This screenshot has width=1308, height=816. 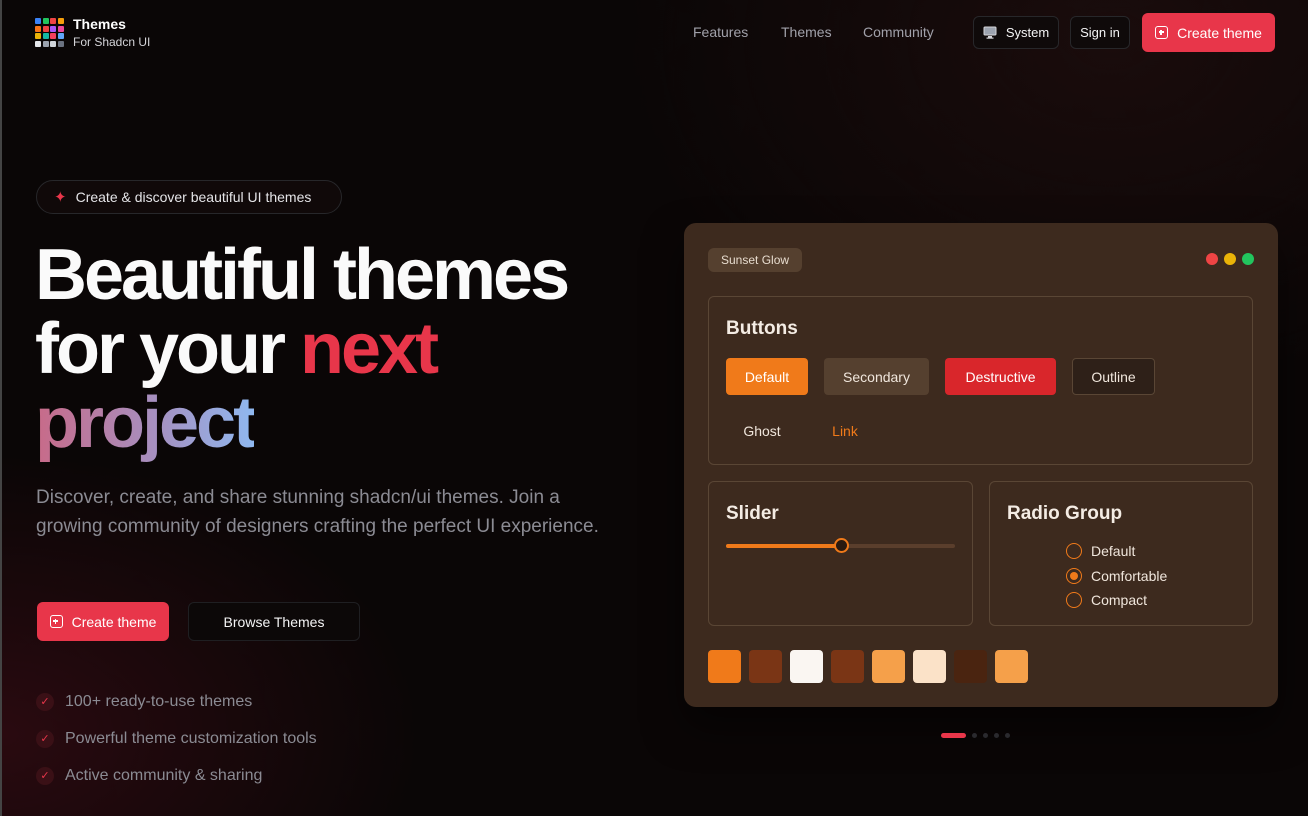 What do you see at coordinates (783, 546) in the screenshot?
I see `slider-range` at bounding box center [783, 546].